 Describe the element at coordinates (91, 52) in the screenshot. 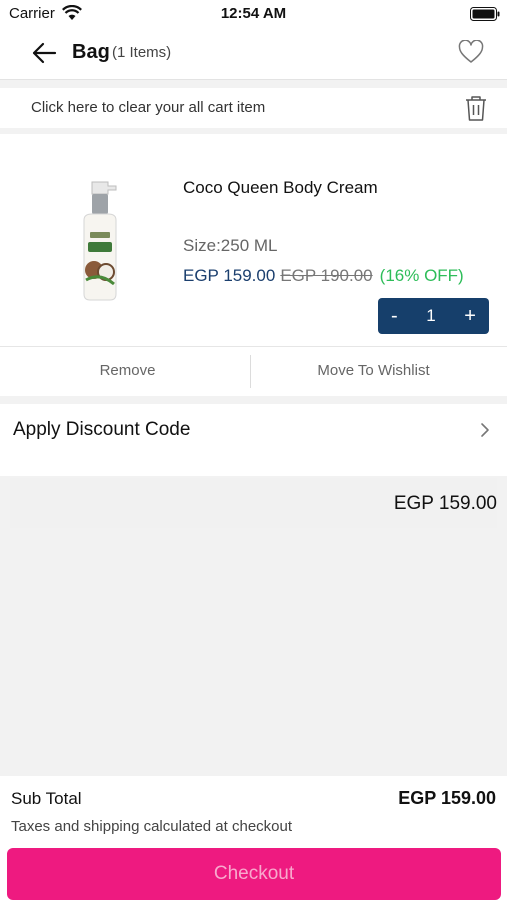

I see `page-title: Bag` at that location.